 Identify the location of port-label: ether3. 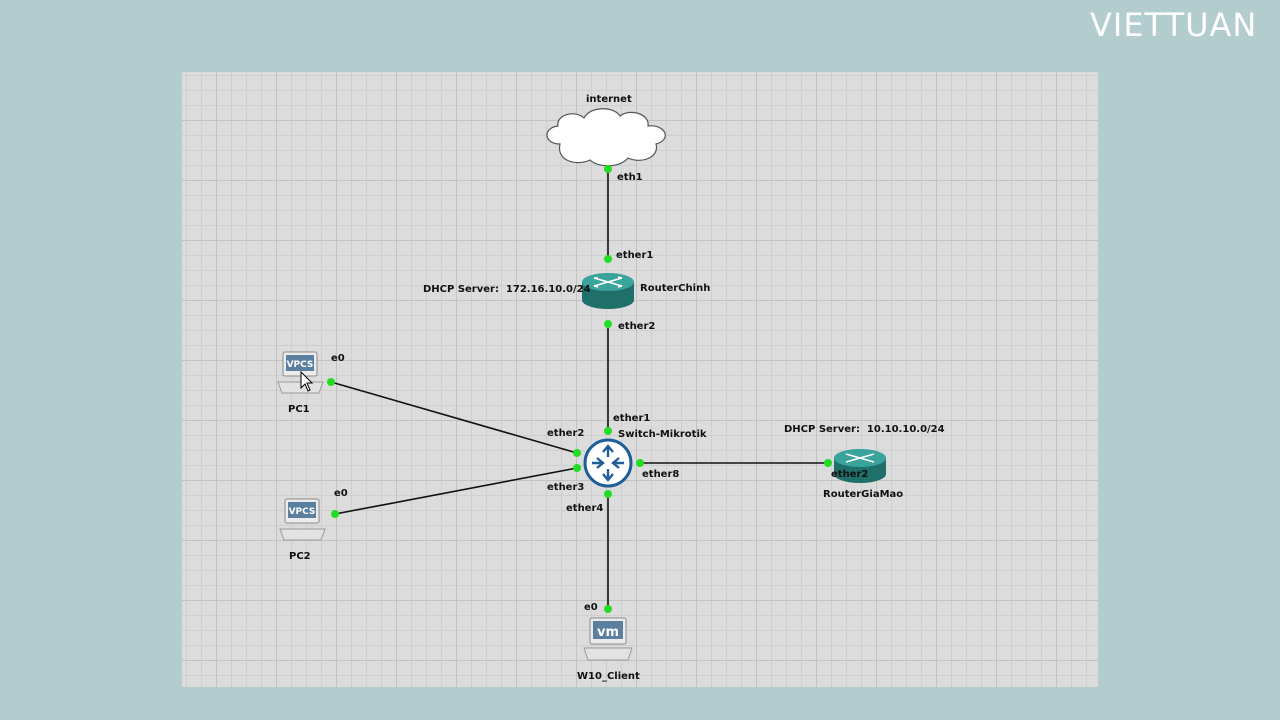
(565, 487).